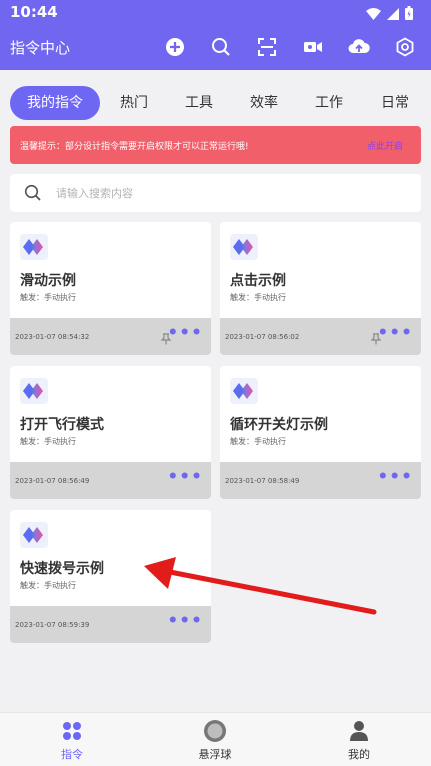  What do you see at coordinates (262, 481) in the screenshot?
I see `command-date: 2023-01-07 08:58:49` at bounding box center [262, 481].